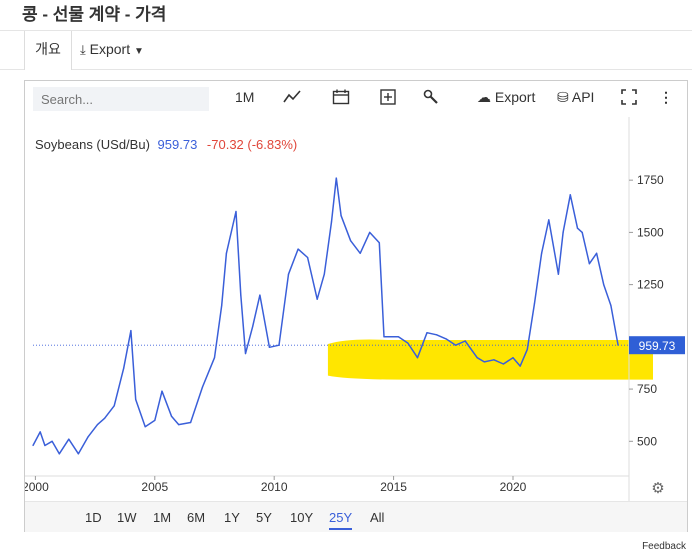 This screenshot has height=554, width=692. What do you see at coordinates (393, 487) in the screenshot?
I see `x-tick-label: 2015` at bounding box center [393, 487].